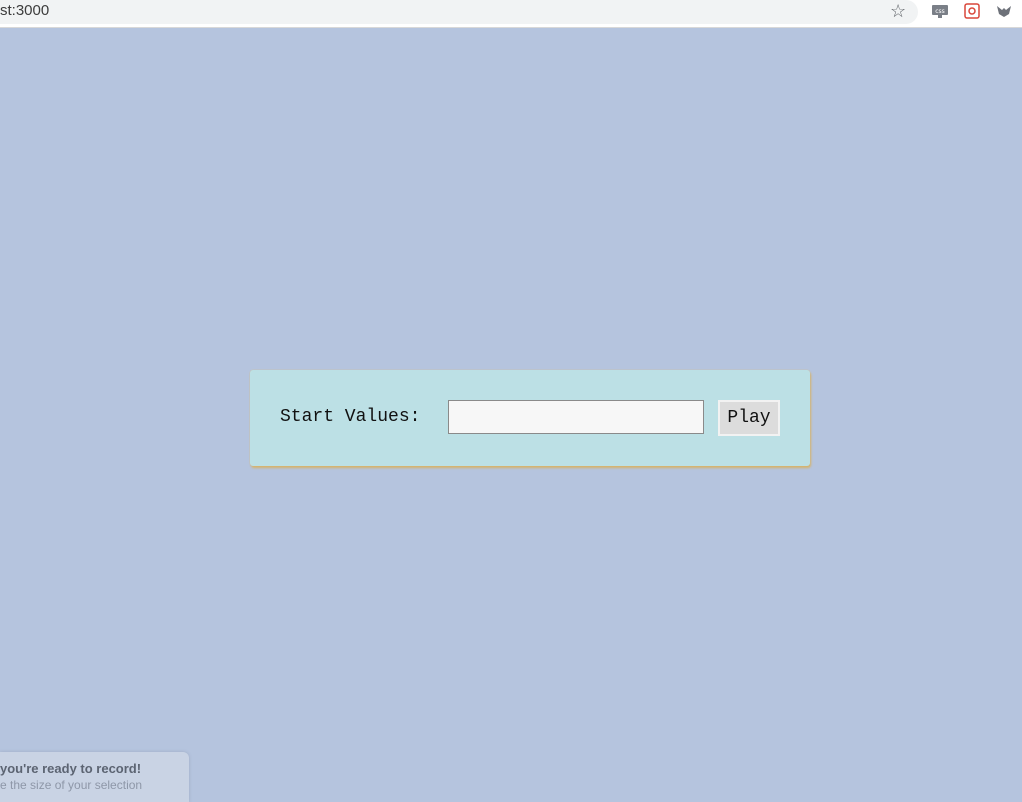 This screenshot has width=1022, height=802. Describe the element at coordinates (749, 418) in the screenshot. I see `play-button: Play` at that location.